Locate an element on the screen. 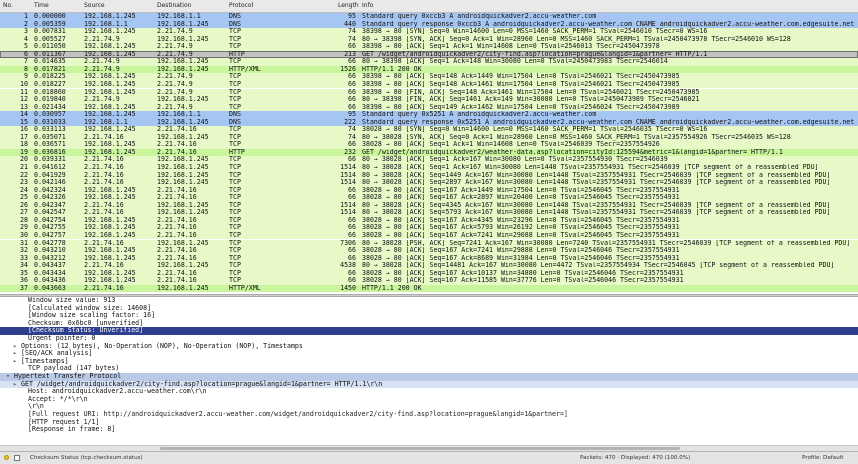 The width and height of the screenshot is (858, 464). column-header-info: Info is located at coordinates (367, 5).